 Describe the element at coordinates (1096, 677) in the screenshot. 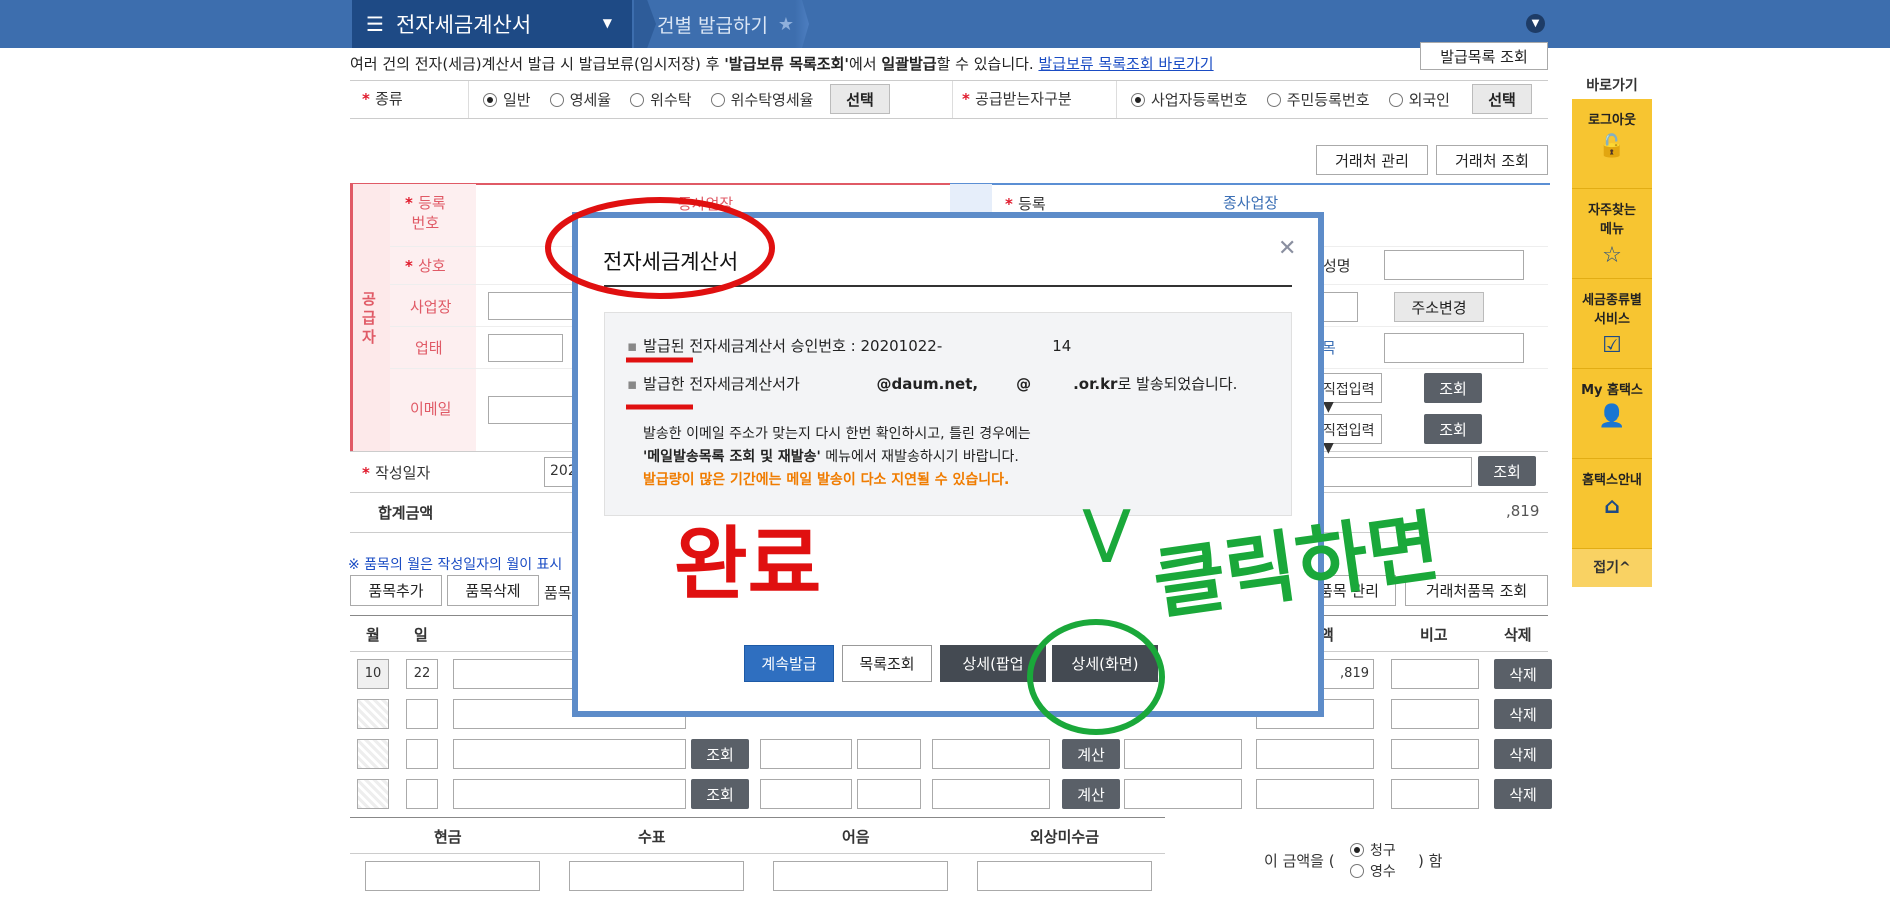

I see `button-circle-annotation` at that location.